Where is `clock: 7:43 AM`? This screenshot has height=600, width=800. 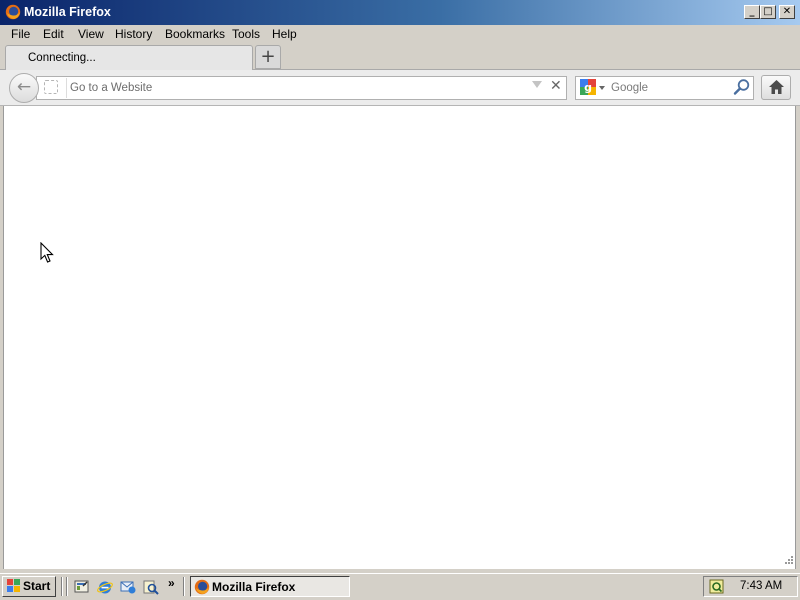 clock: 7:43 AM is located at coordinates (761, 586).